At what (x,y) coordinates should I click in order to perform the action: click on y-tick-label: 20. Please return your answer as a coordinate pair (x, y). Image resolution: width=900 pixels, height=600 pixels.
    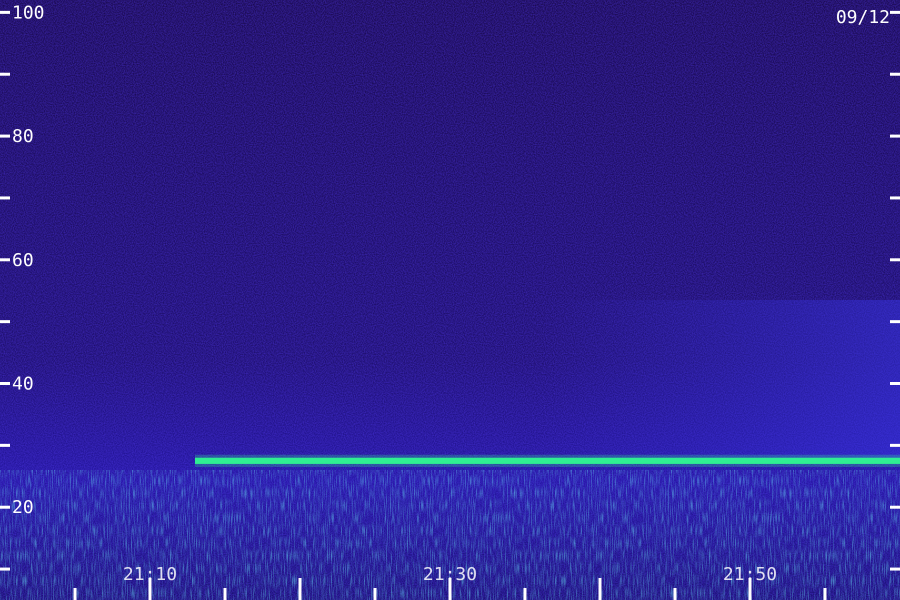
    Looking at the image, I should click on (23, 507).